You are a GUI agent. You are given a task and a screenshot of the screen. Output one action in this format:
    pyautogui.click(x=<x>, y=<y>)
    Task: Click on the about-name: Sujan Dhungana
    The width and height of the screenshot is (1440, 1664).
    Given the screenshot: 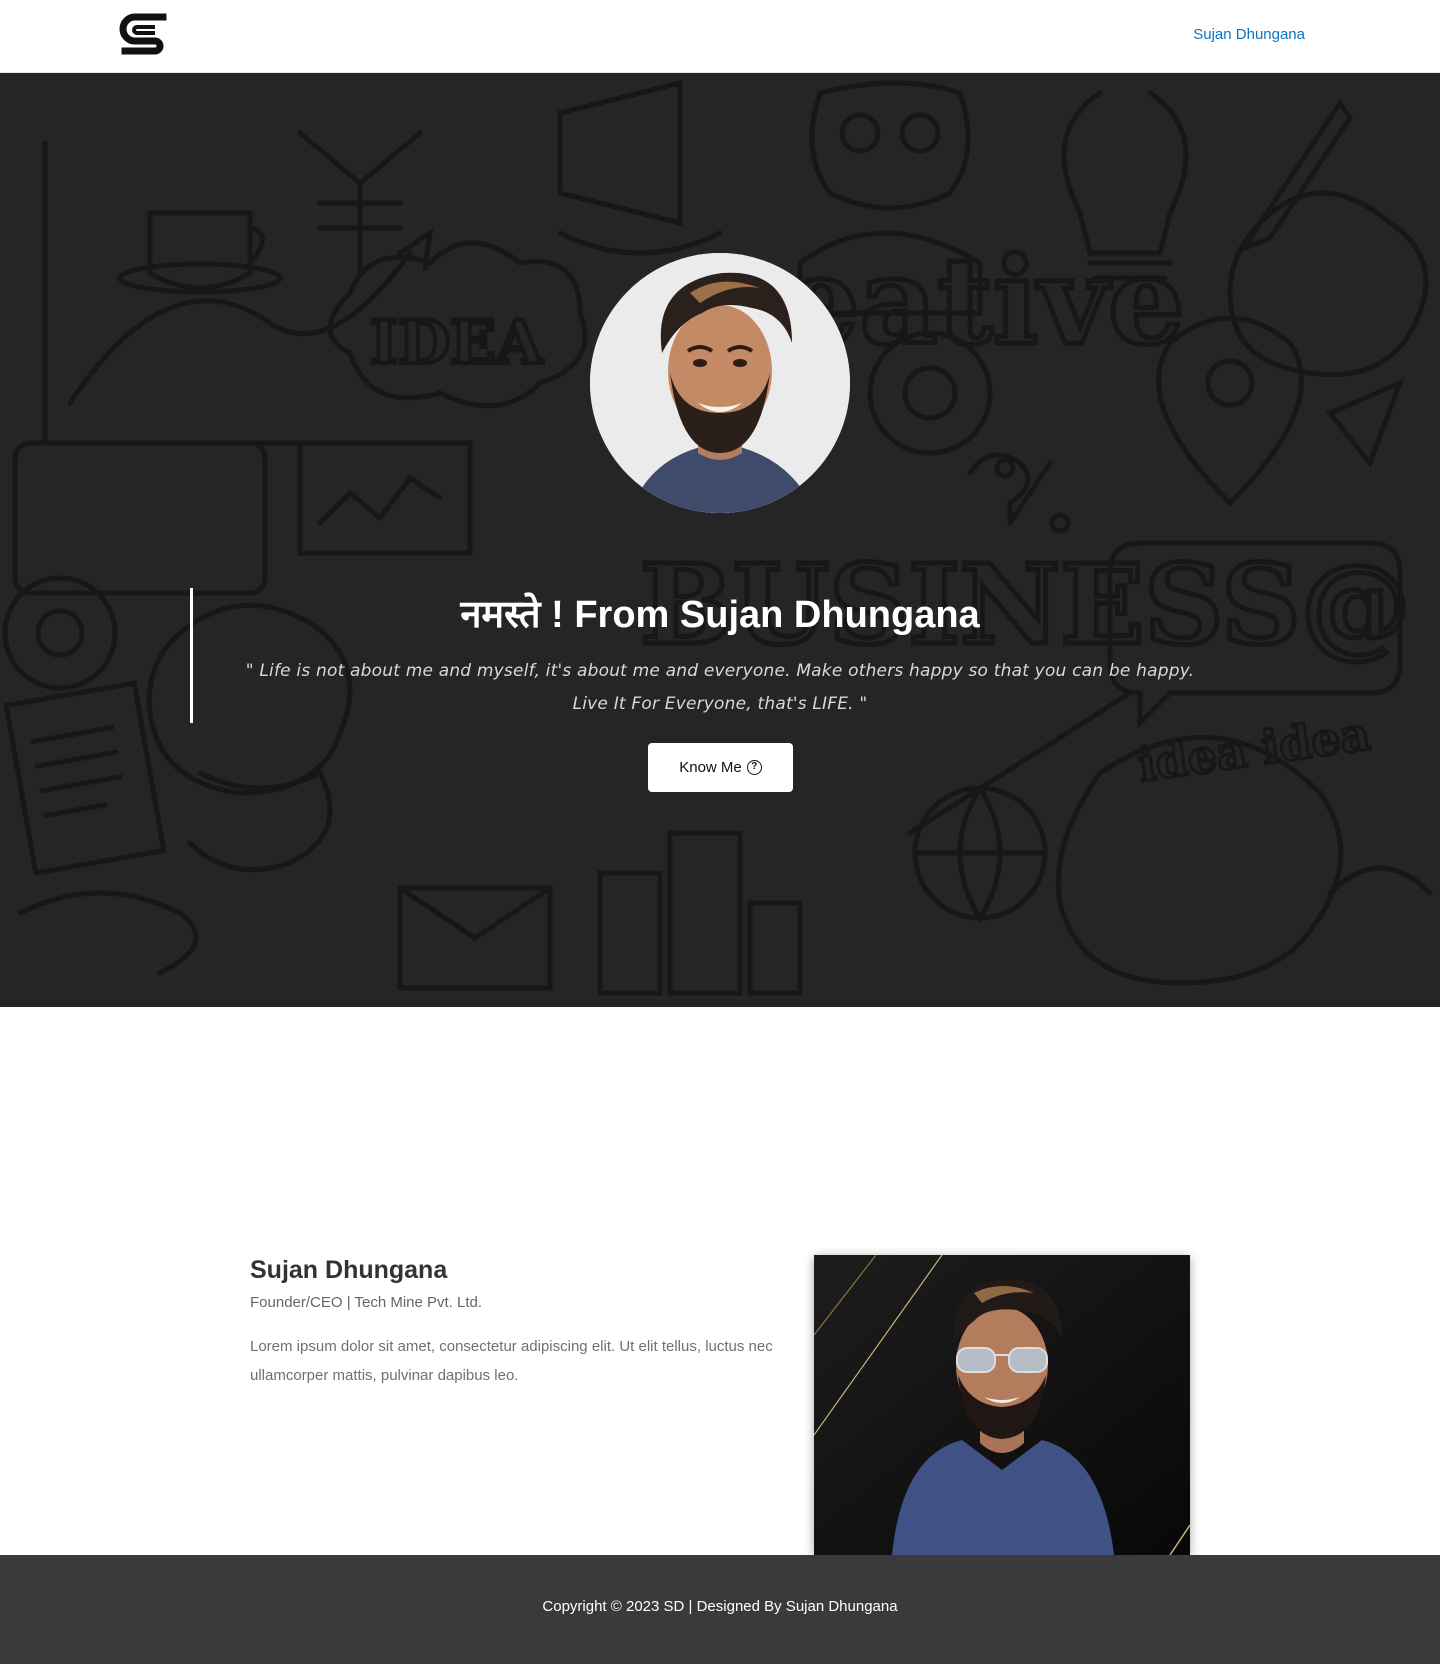 What is the action you would take?
    pyautogui.click(x=349, y=1270)
    